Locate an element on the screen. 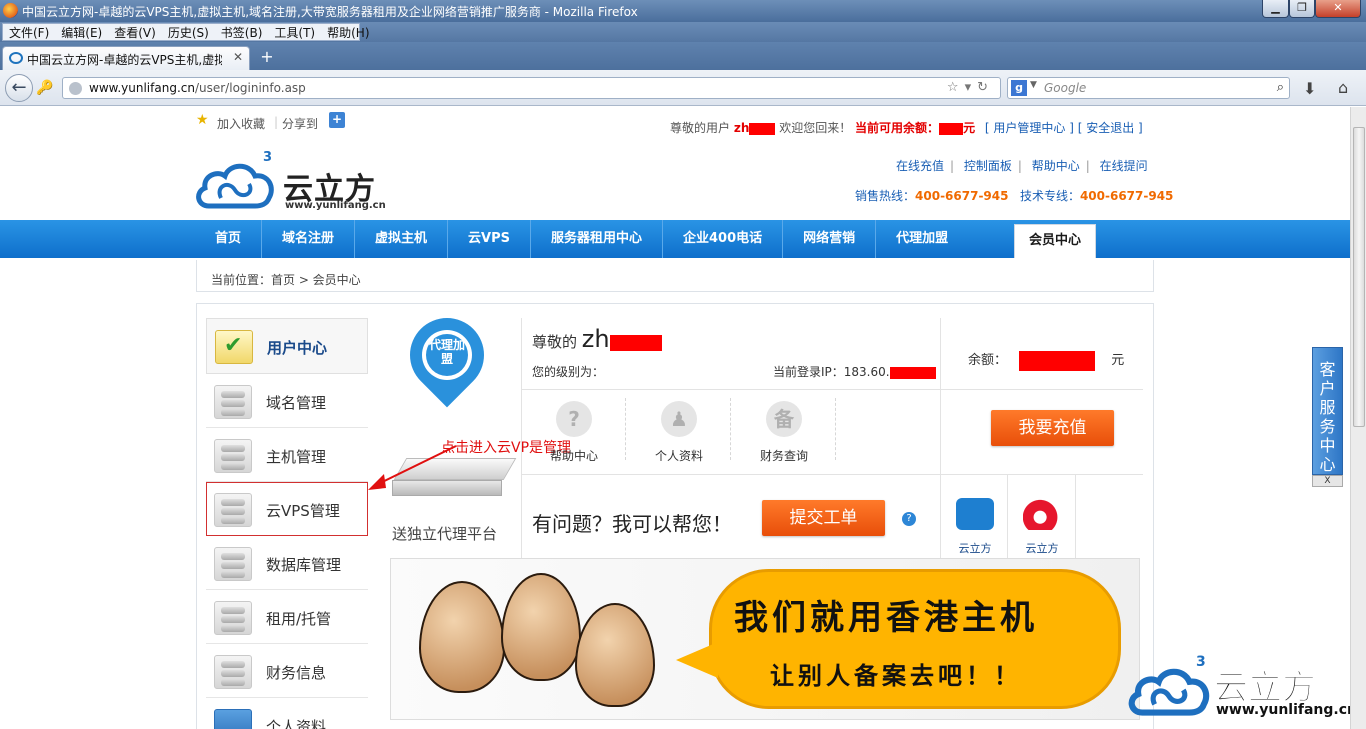 The image size is (1366, 729). menu-help: 帮助(H) is located at coordinates (348, 32).